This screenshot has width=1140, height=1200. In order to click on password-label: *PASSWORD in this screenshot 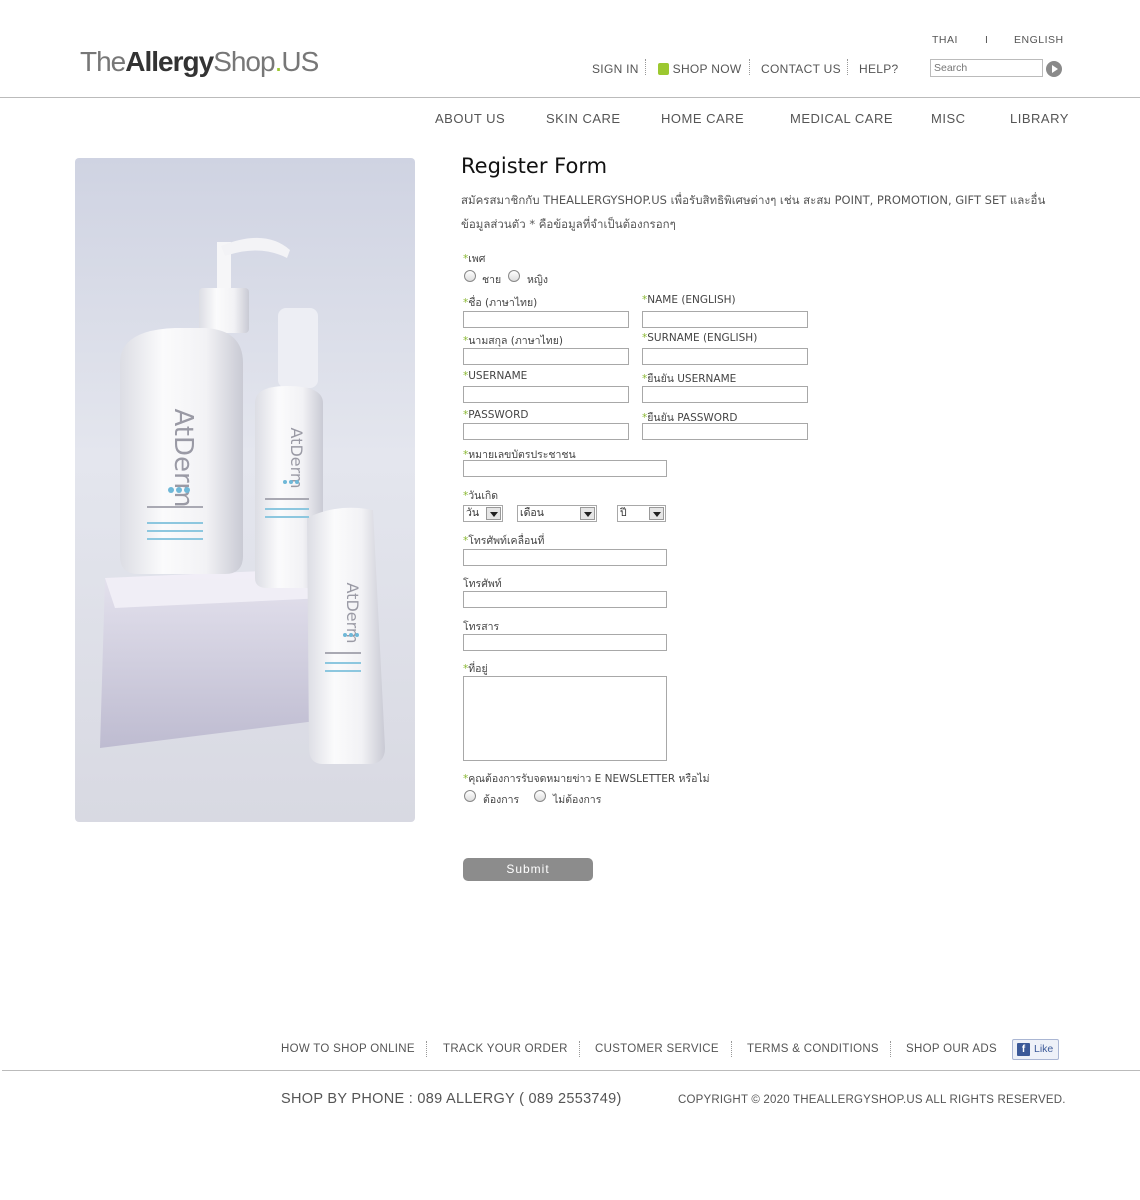, I will do `click(496, 415)`.